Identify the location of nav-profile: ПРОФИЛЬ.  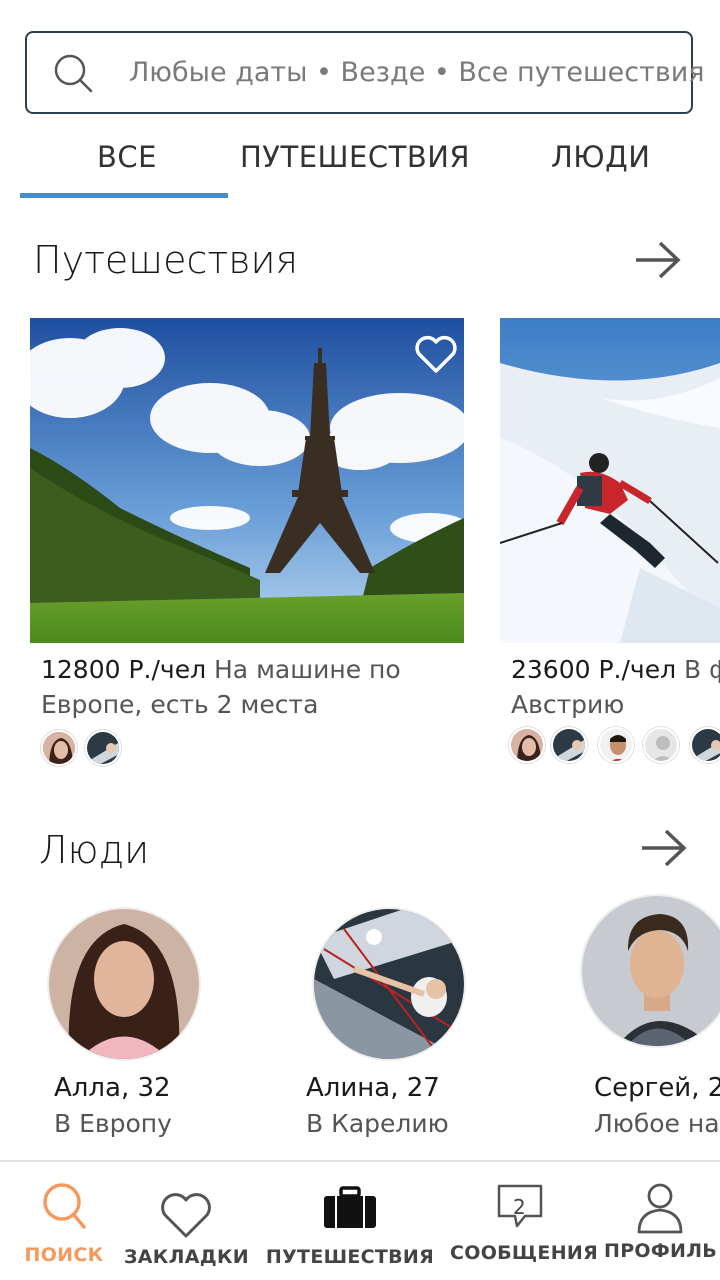
(661, 1221).